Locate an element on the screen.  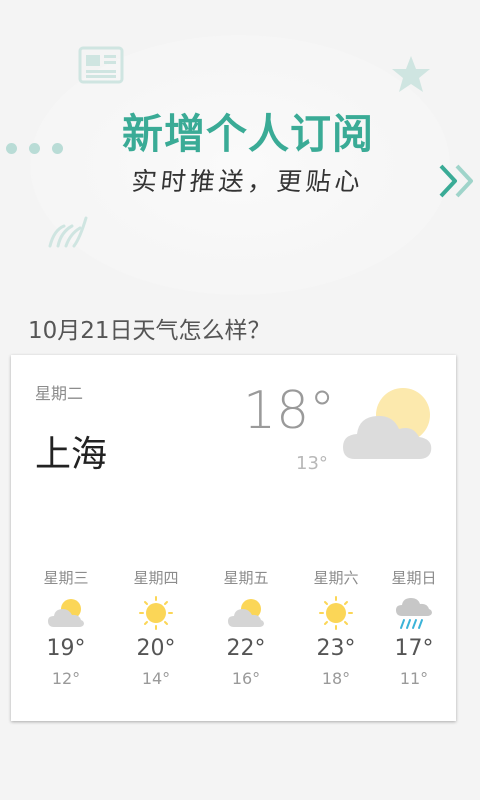
forecast-high: 22° is located at coordinates (246, 648).